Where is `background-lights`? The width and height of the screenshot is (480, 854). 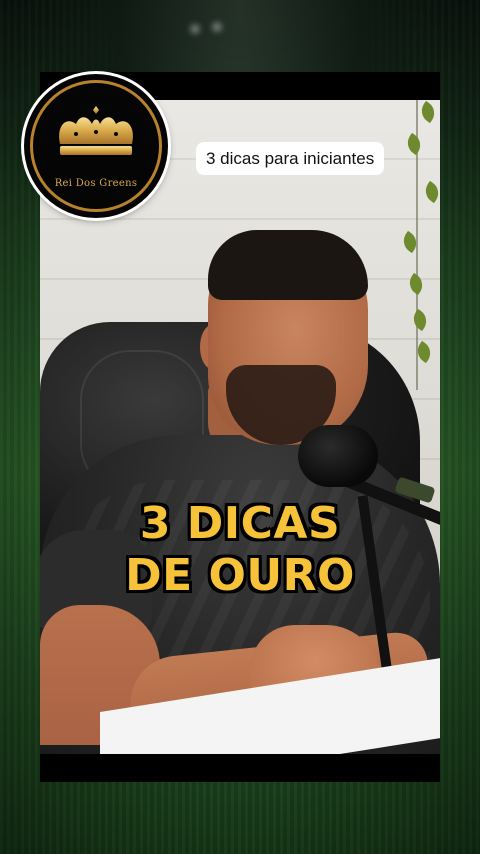 background-lights is located at coordinates (220, 32).